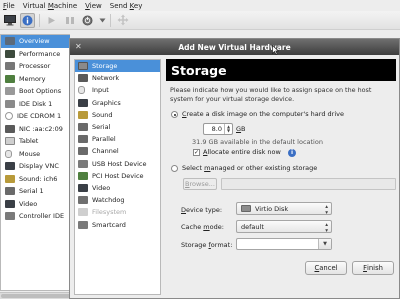  What do you see at coordinates (326, 268) in the screenshot?
I see `cancel-button: Cancel` at bounding box center [326, 268].